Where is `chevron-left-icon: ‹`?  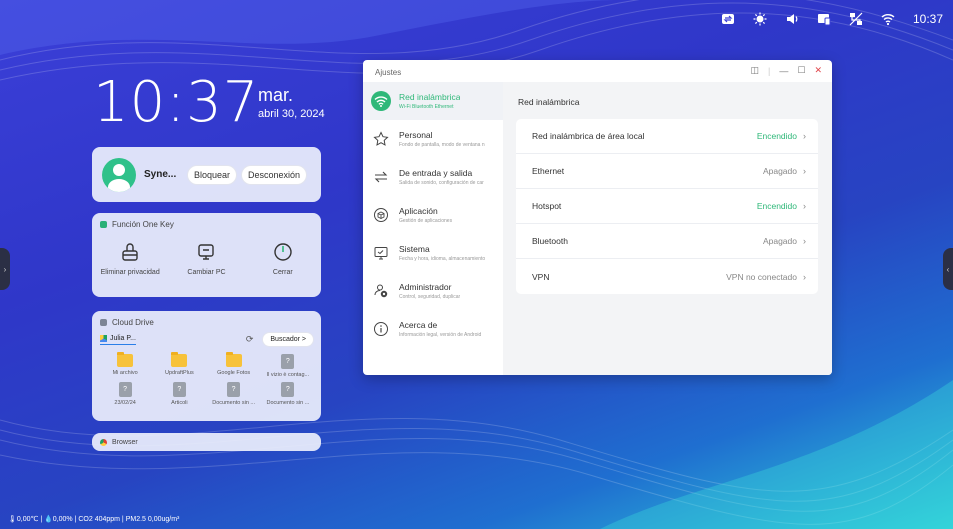
chevron-left-icon: ‹ is located at coordinates (948, 269).